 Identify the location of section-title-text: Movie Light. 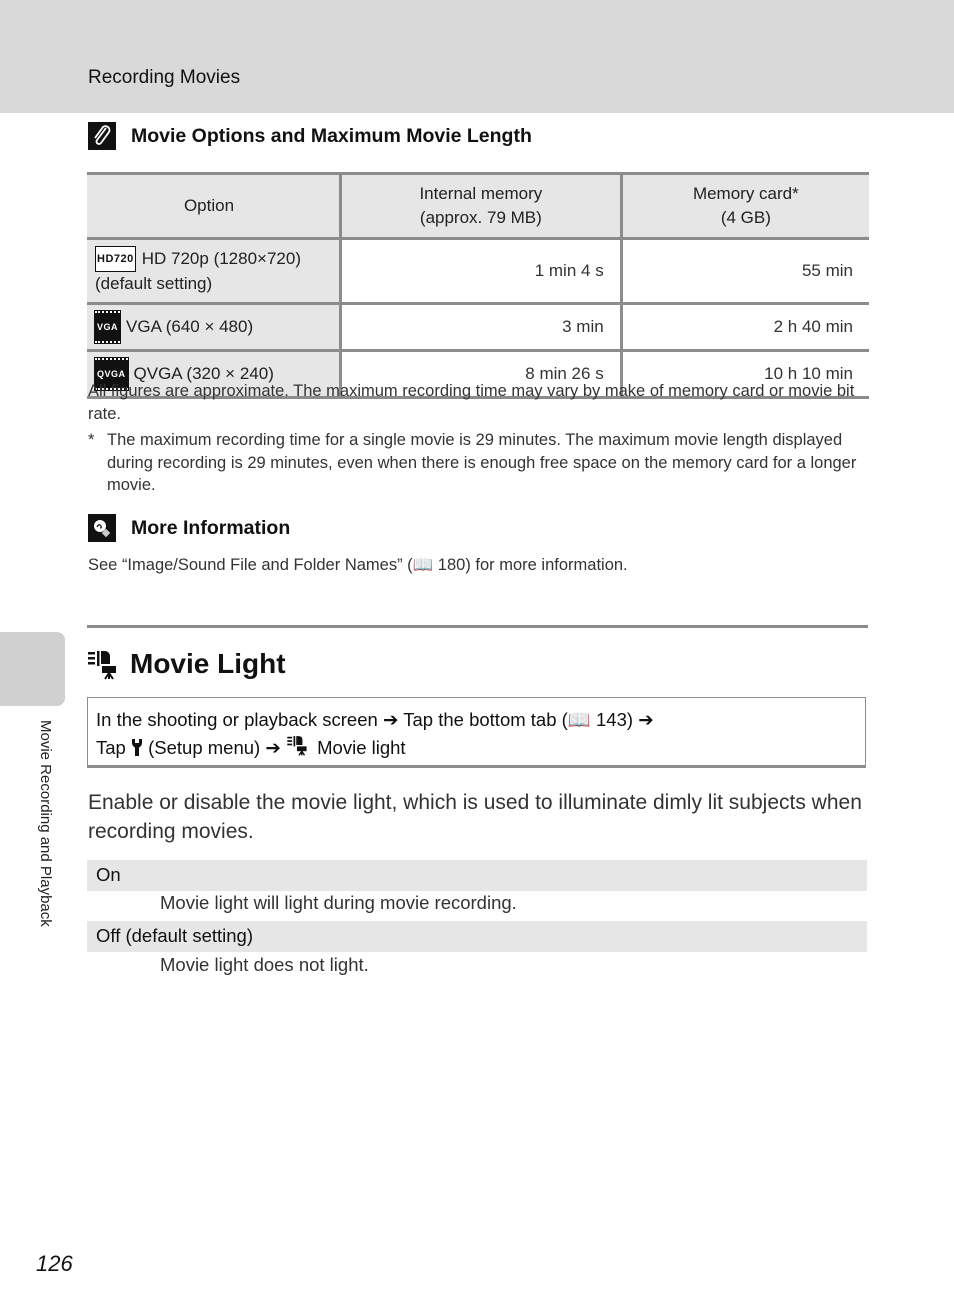
(208, 663).